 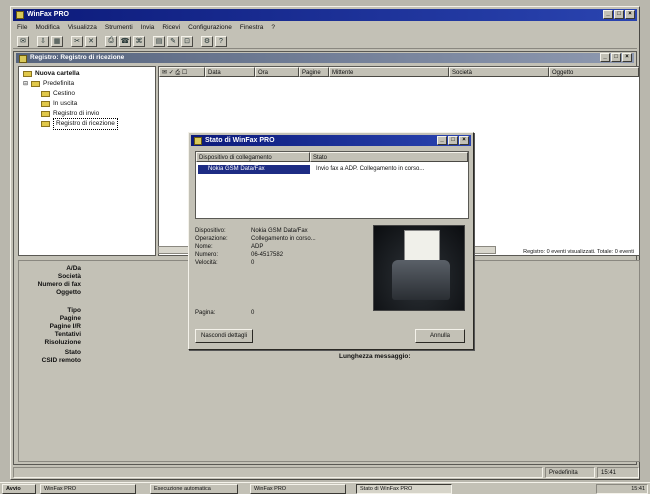 I want to click on label-pagine: Pagine, so click(x=70, y=318).